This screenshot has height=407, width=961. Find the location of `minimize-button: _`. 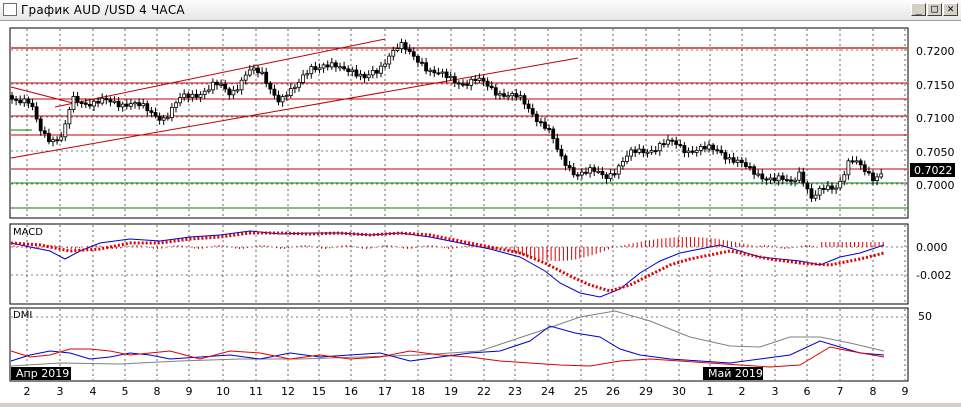

minimize-button: _ is located at coordinates (918, 9).